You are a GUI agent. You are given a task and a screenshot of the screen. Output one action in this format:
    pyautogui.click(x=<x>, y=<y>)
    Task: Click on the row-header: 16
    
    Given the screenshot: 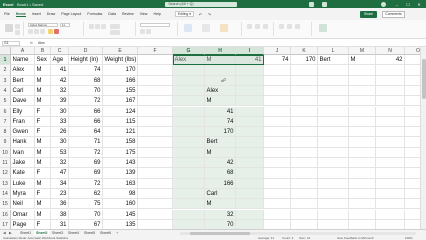 What is the action you would take?
    pyautogui.click(x=5, y=214)
    